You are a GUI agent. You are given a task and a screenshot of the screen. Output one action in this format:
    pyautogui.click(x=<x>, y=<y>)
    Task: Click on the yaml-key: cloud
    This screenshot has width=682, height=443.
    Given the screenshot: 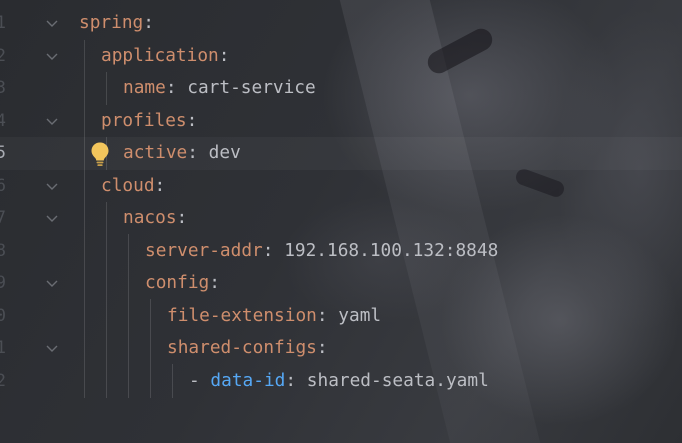 What is the action you would take?
    pyautogui.click(x=128, y=185)
    